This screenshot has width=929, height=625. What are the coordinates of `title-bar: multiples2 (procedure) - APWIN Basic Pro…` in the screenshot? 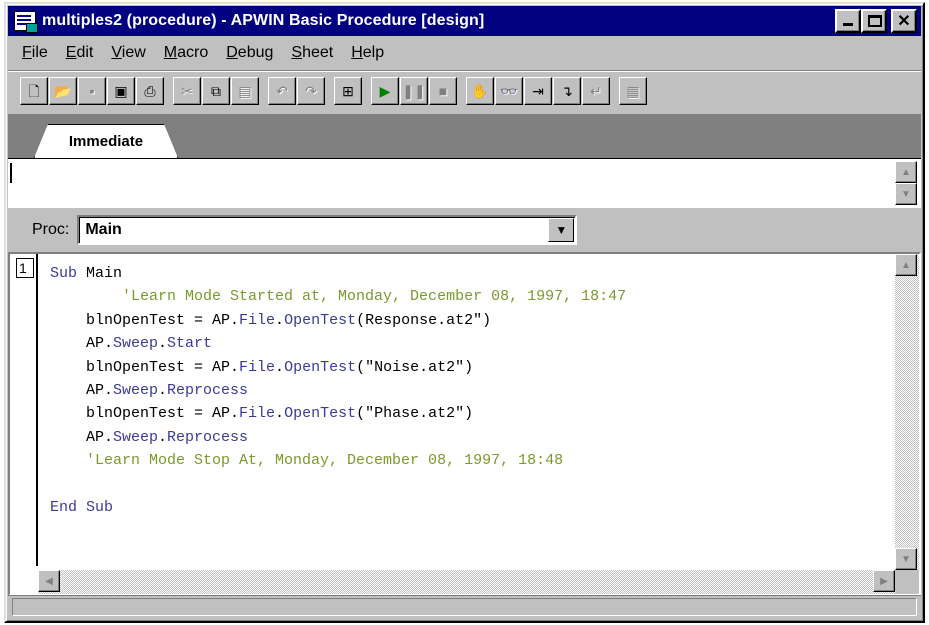 It's located at (464, 21).